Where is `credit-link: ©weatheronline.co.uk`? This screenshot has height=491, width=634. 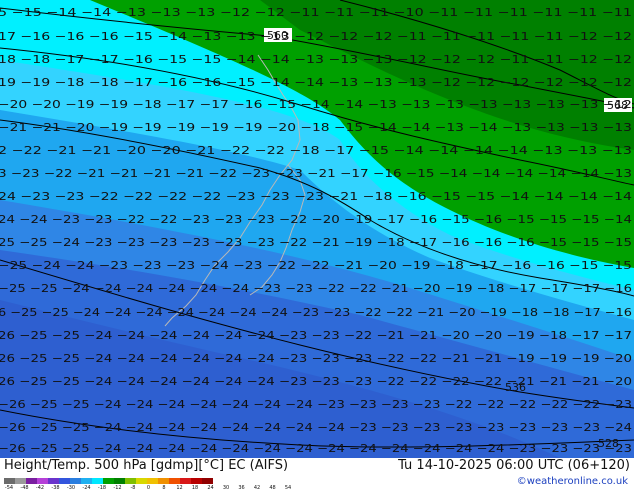
credit-link: ©weatheronline.co.uk is located at coordinates (572, 481).